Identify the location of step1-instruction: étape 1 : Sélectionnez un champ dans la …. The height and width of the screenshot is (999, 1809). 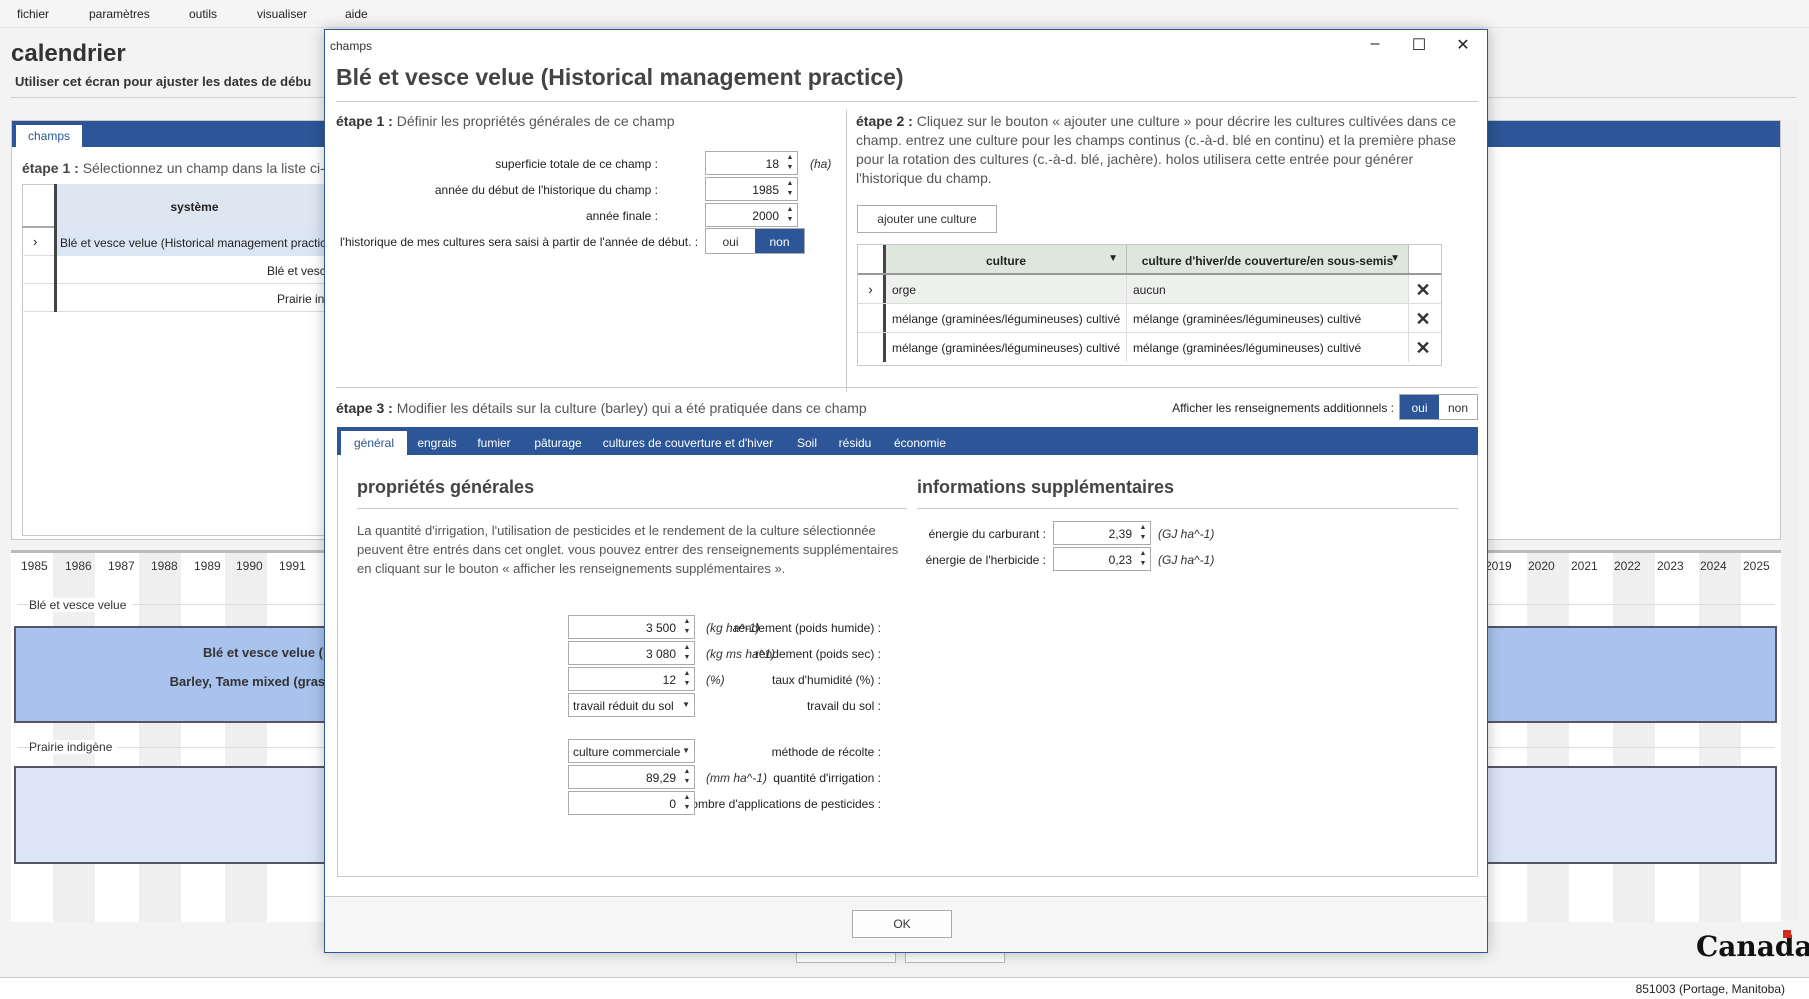
(177, 168).